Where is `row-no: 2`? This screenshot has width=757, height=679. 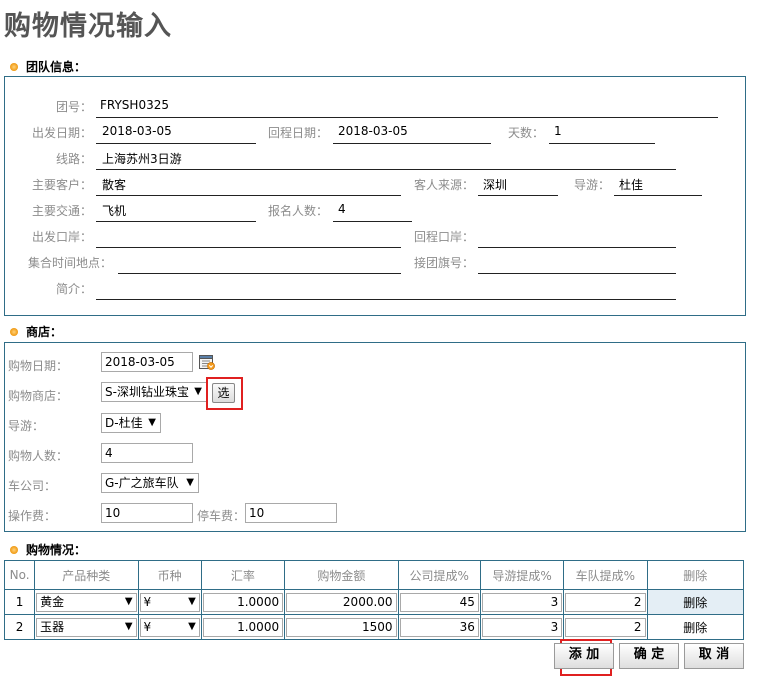 row-no: 2 is located at coordinates (19, 627).